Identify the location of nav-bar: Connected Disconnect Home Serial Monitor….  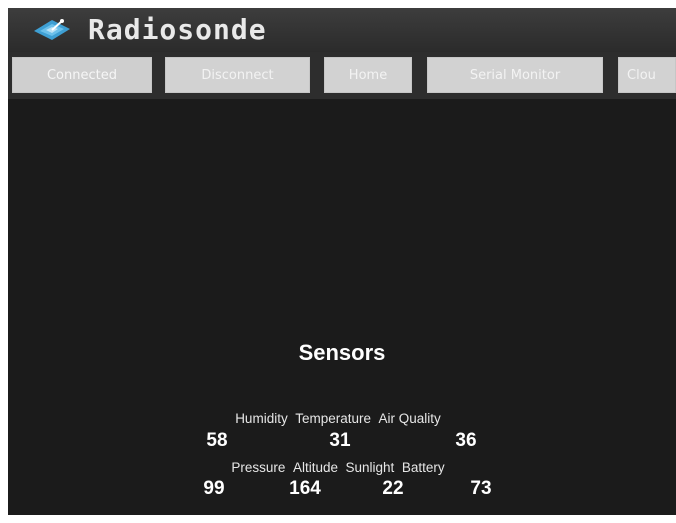
(342, 75).